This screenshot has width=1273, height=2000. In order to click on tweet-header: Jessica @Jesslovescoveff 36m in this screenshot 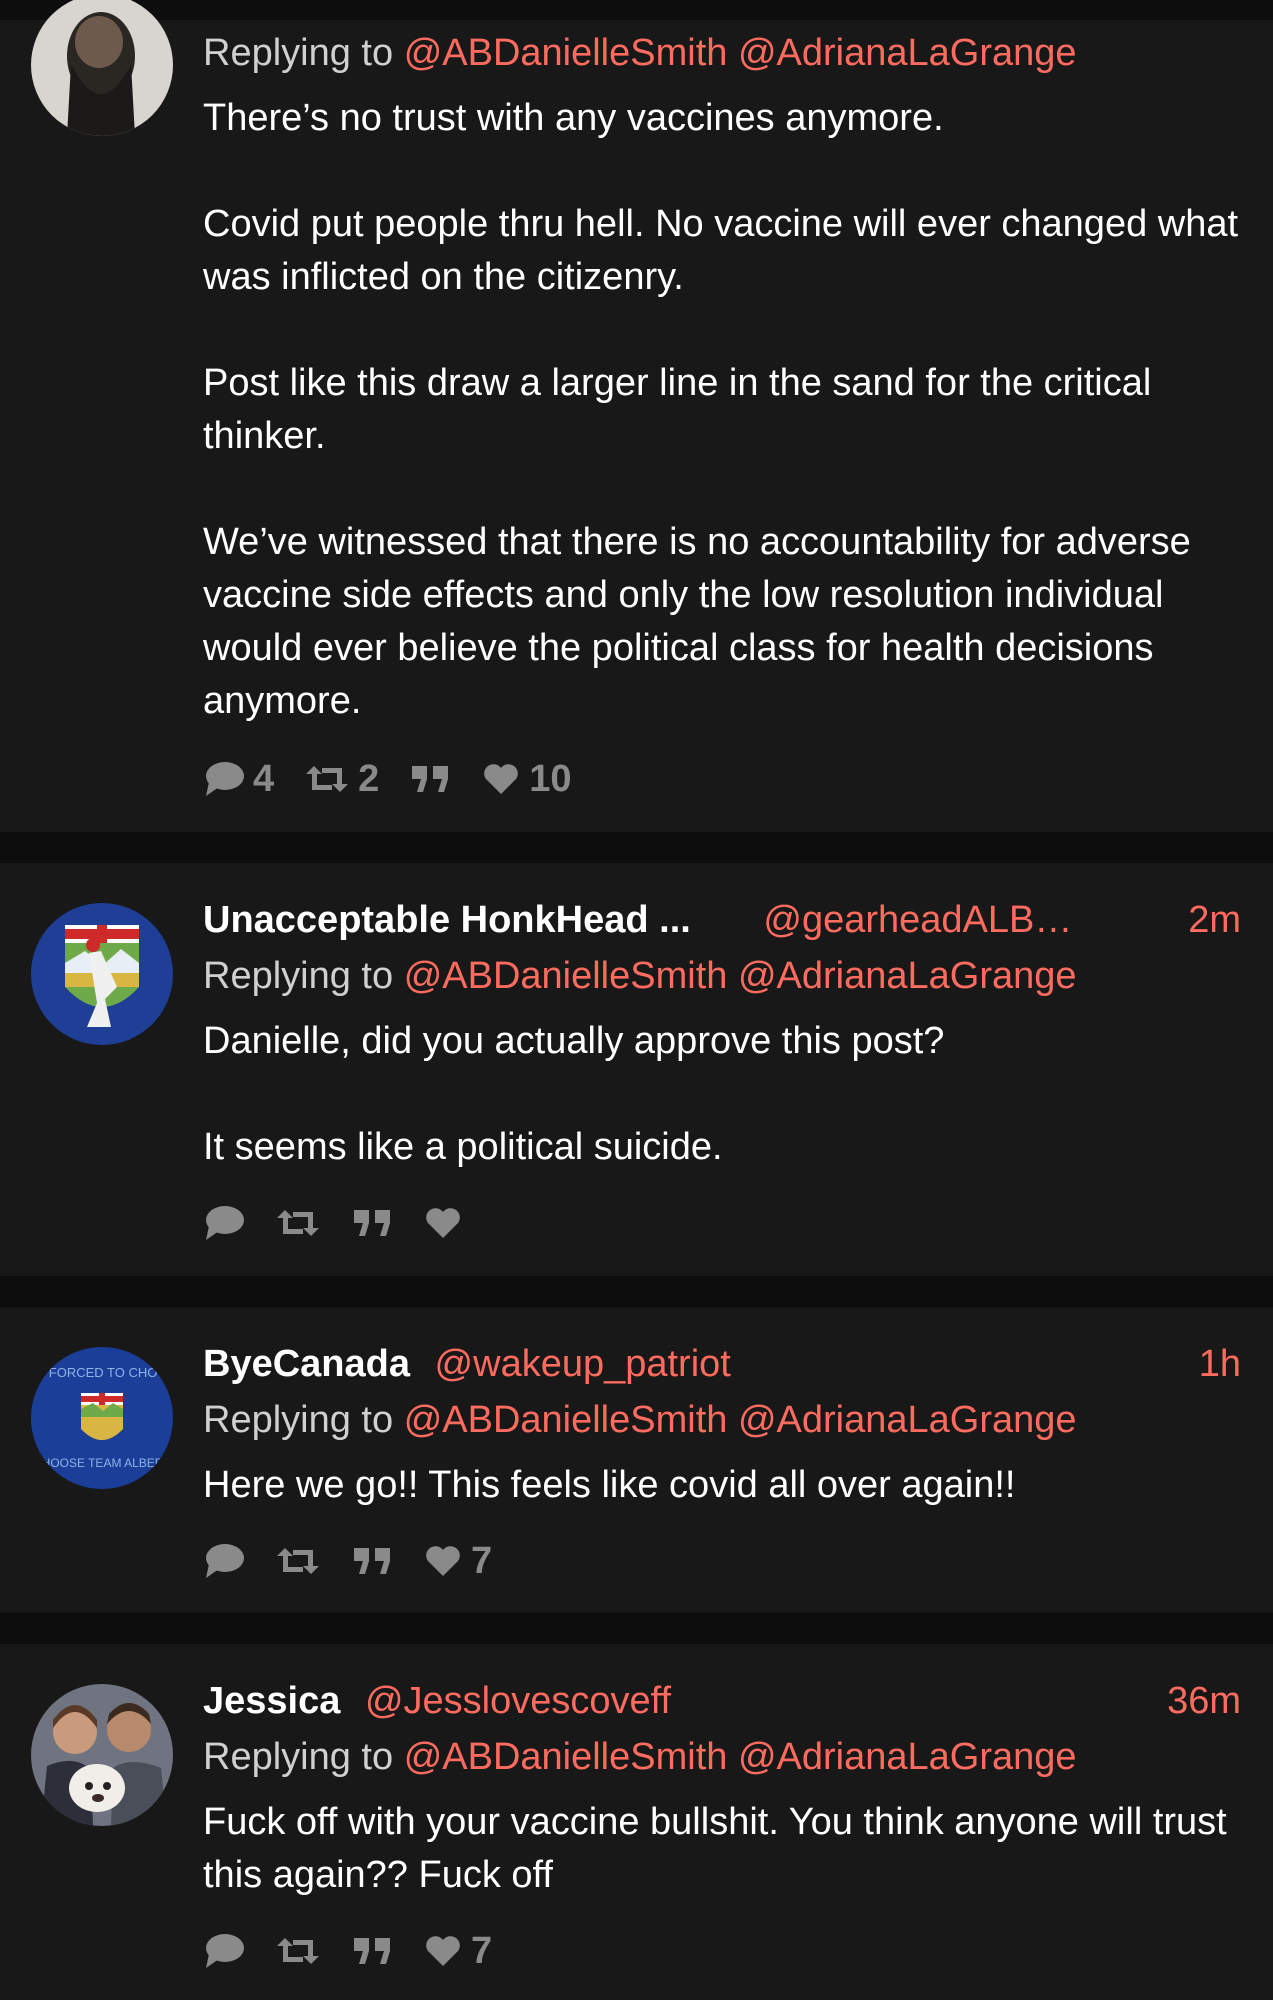, I will do `click(722, 1701)`.